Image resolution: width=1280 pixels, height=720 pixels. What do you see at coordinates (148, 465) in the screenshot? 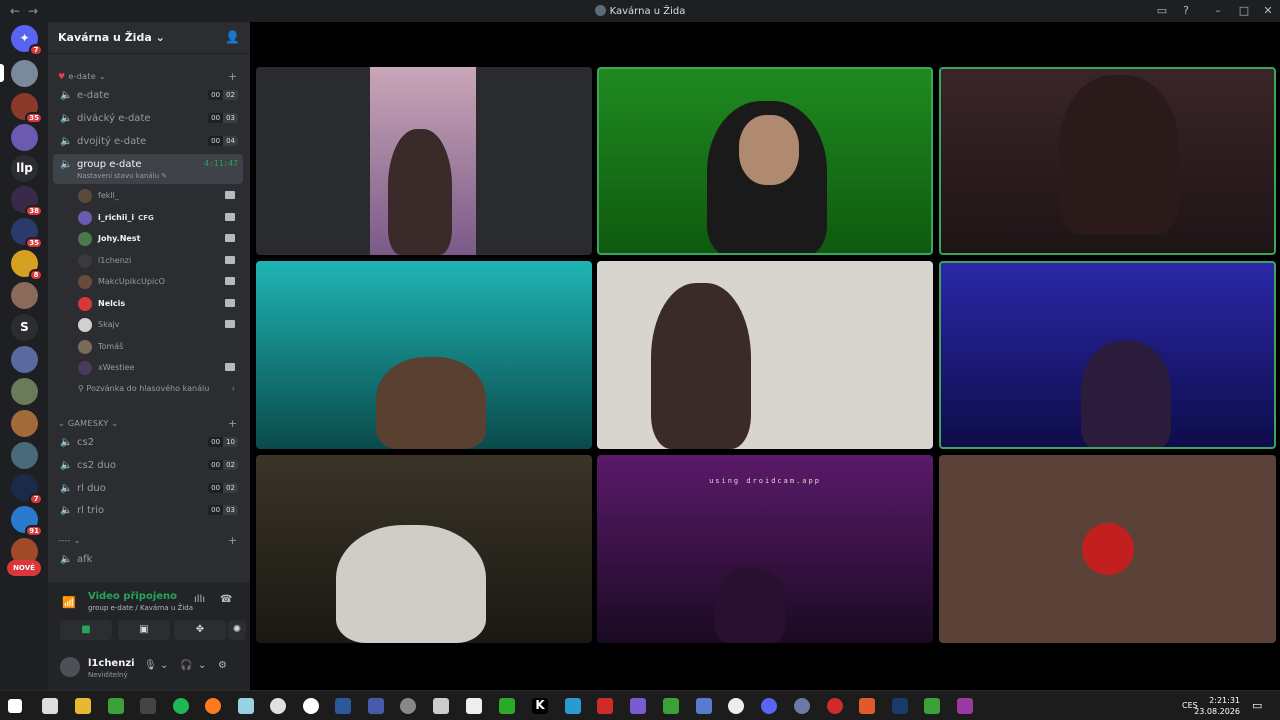
I see `voice-channel: 🔈 cs2 duo 00 02` at bounding box center [148, 465].